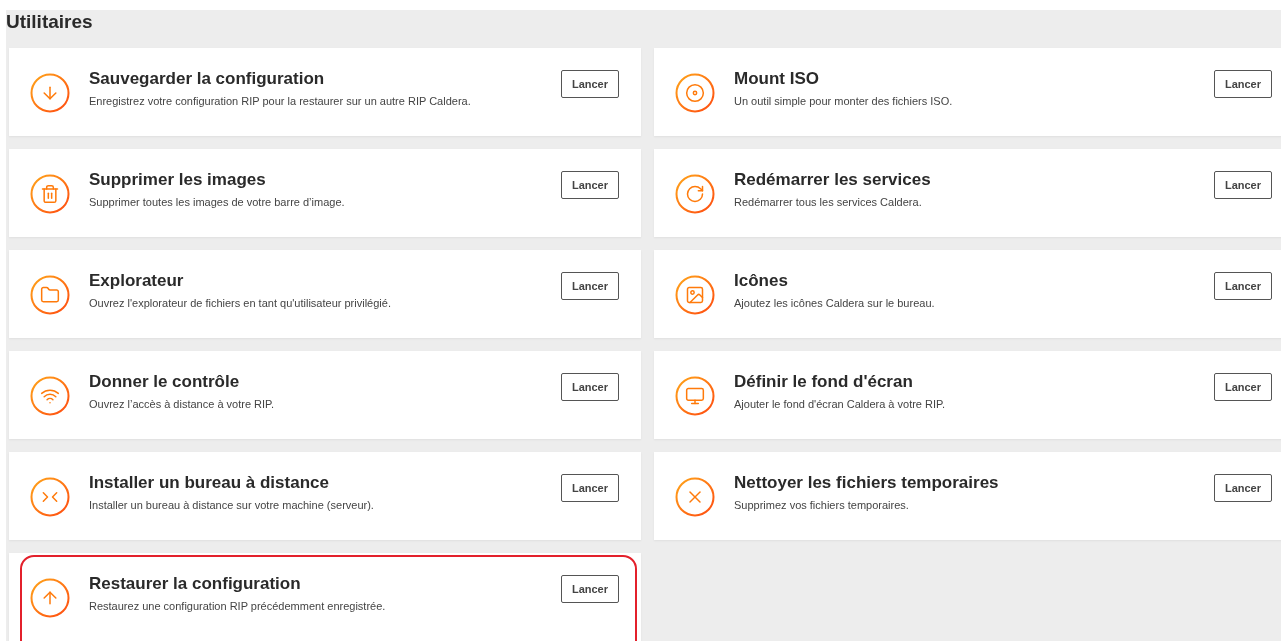  I want to click on tool-description: Supprimer toutes les images de votre barre d’image., so click(217, 202).